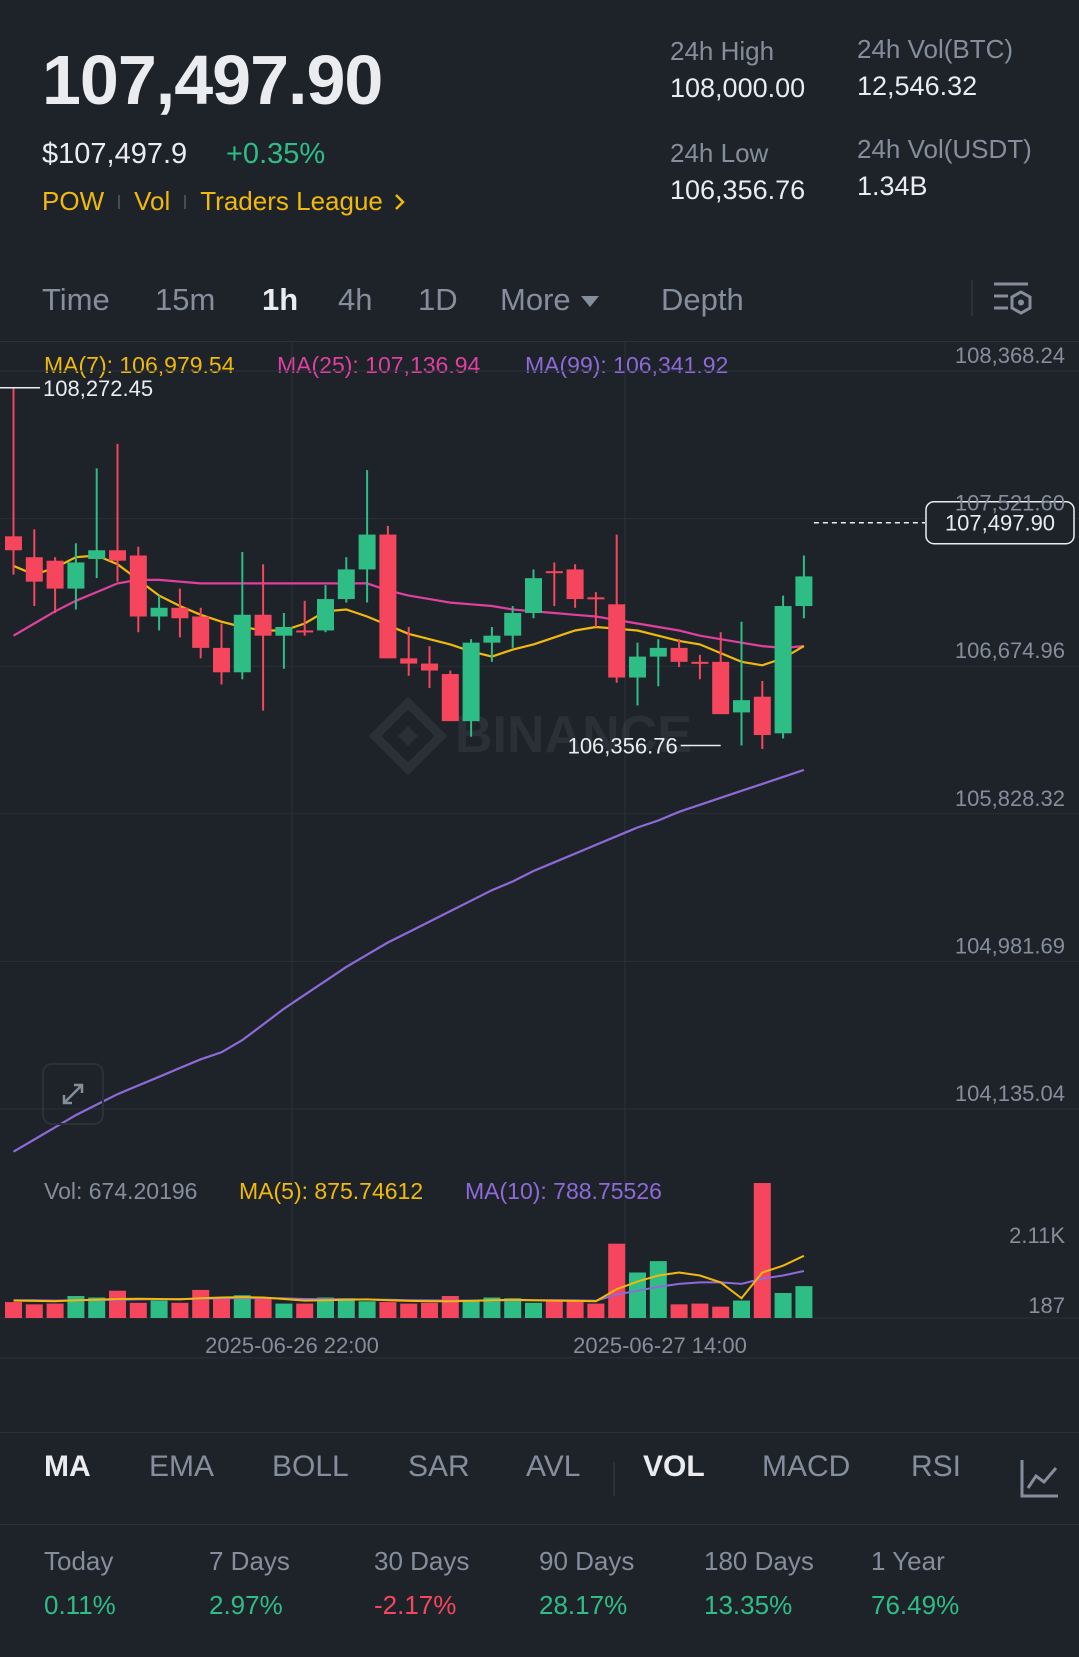 This screenshot has height=1657, width=1079. Describe the element at coordinates (409, 1278) in the screenshot. I see `vol-ma5-line` at that location.